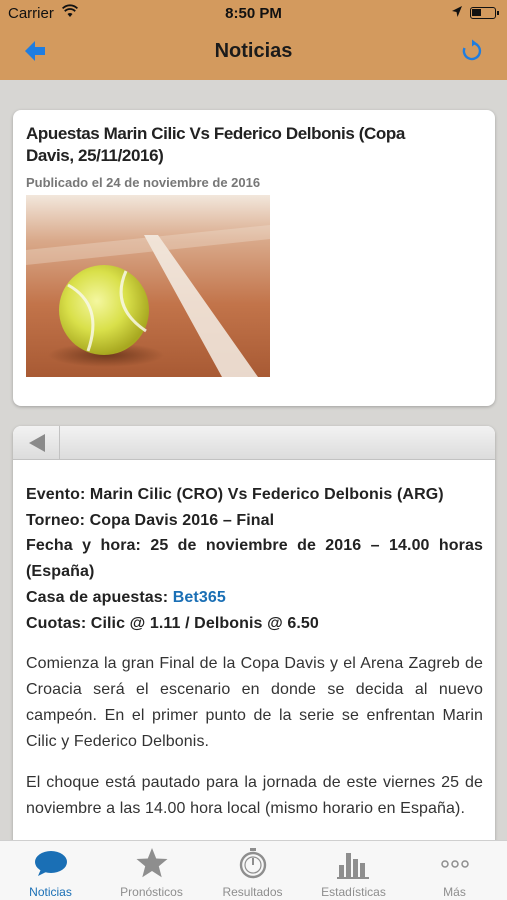 This screenshot has width=507, height=900. What do you see at coordinates (99, 597) in the screenshot?
I see `bookmaker-label: Casa de apuestas:` at bounding box center [99, 597].